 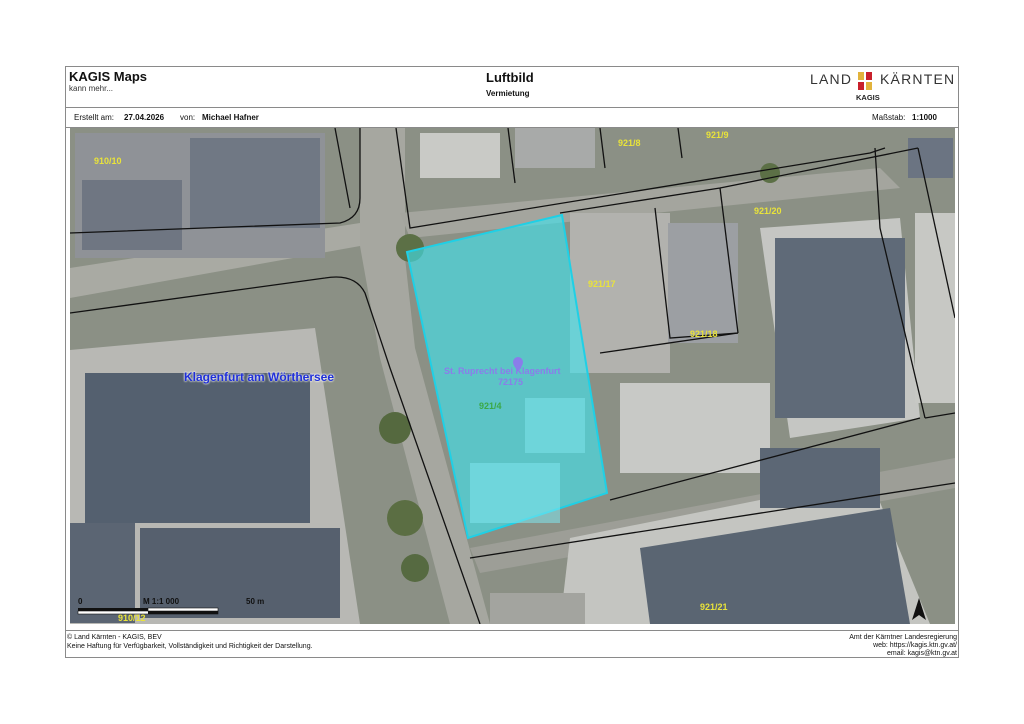 I want to click on parcel-label-921-20: 921/20, so click(x=768, y=211).